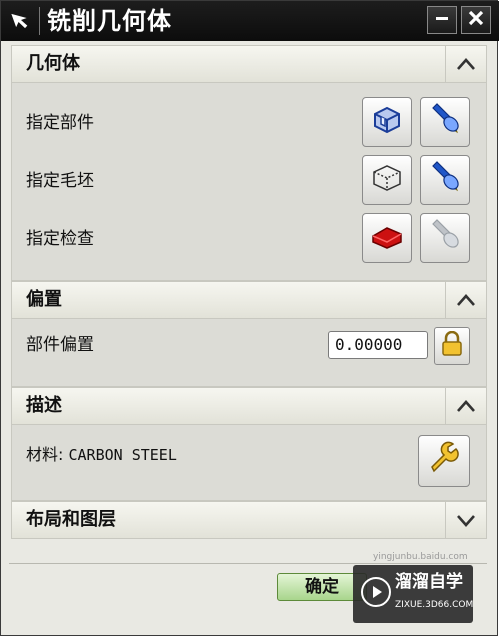 The image size is (500, 638). I want to click on display-blank-button, so click(445, 180).